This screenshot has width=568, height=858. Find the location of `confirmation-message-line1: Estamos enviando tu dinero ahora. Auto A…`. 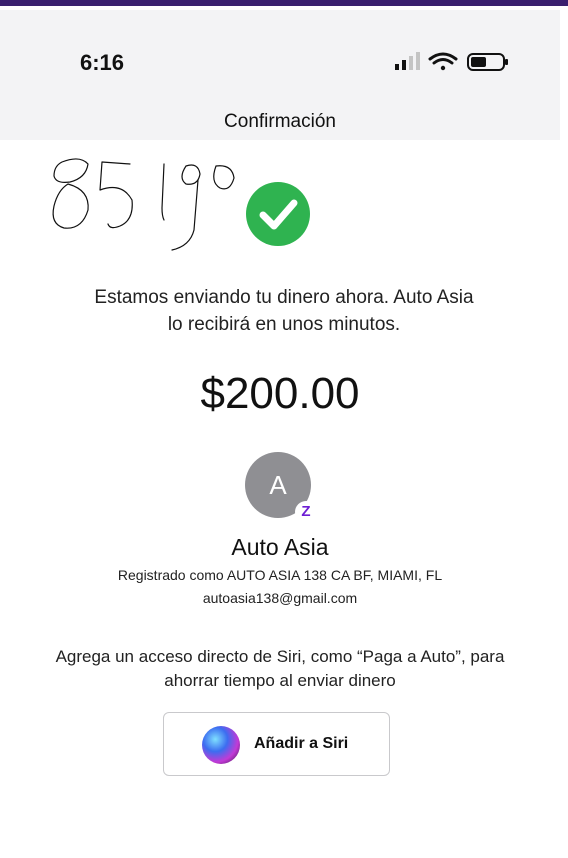

confirmation-message-line1: Estamos enviando tu dinero ahora. Auto A… is located at coordinates (284, 297).